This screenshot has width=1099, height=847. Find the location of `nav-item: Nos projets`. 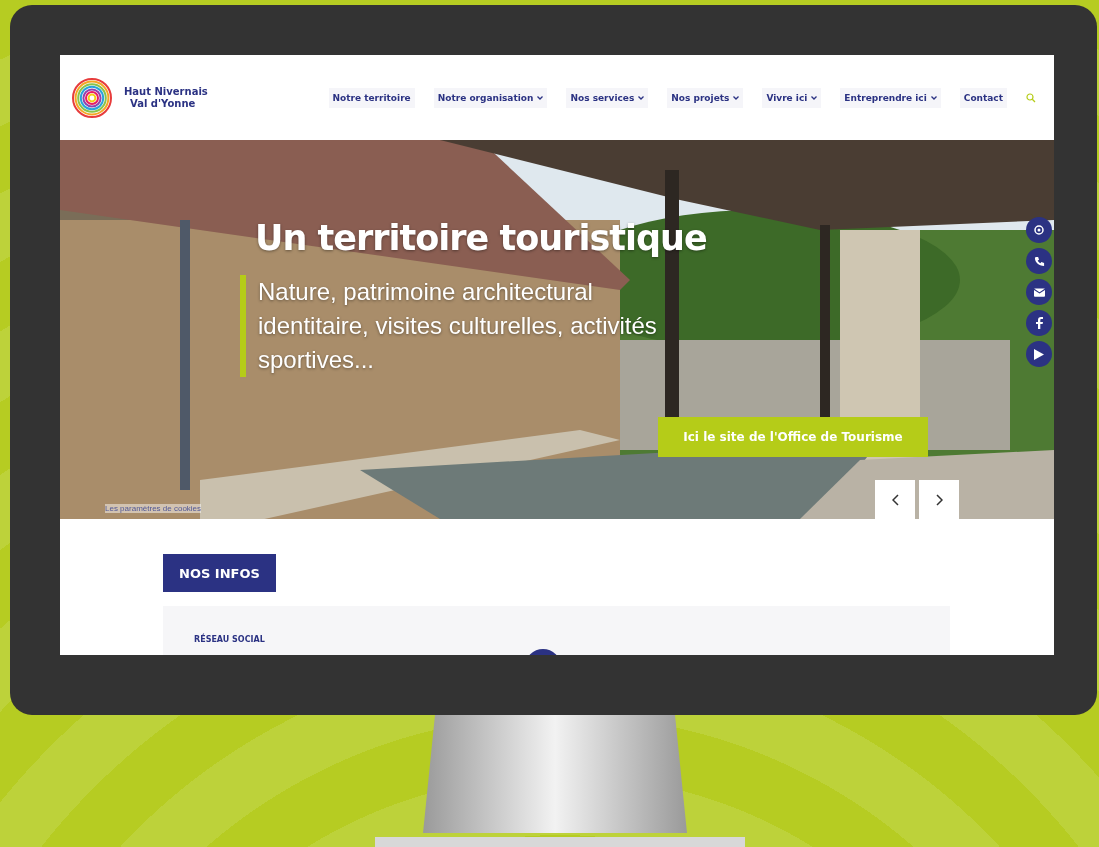

nav-item: Nos projets is located at coordinates (705, 97).